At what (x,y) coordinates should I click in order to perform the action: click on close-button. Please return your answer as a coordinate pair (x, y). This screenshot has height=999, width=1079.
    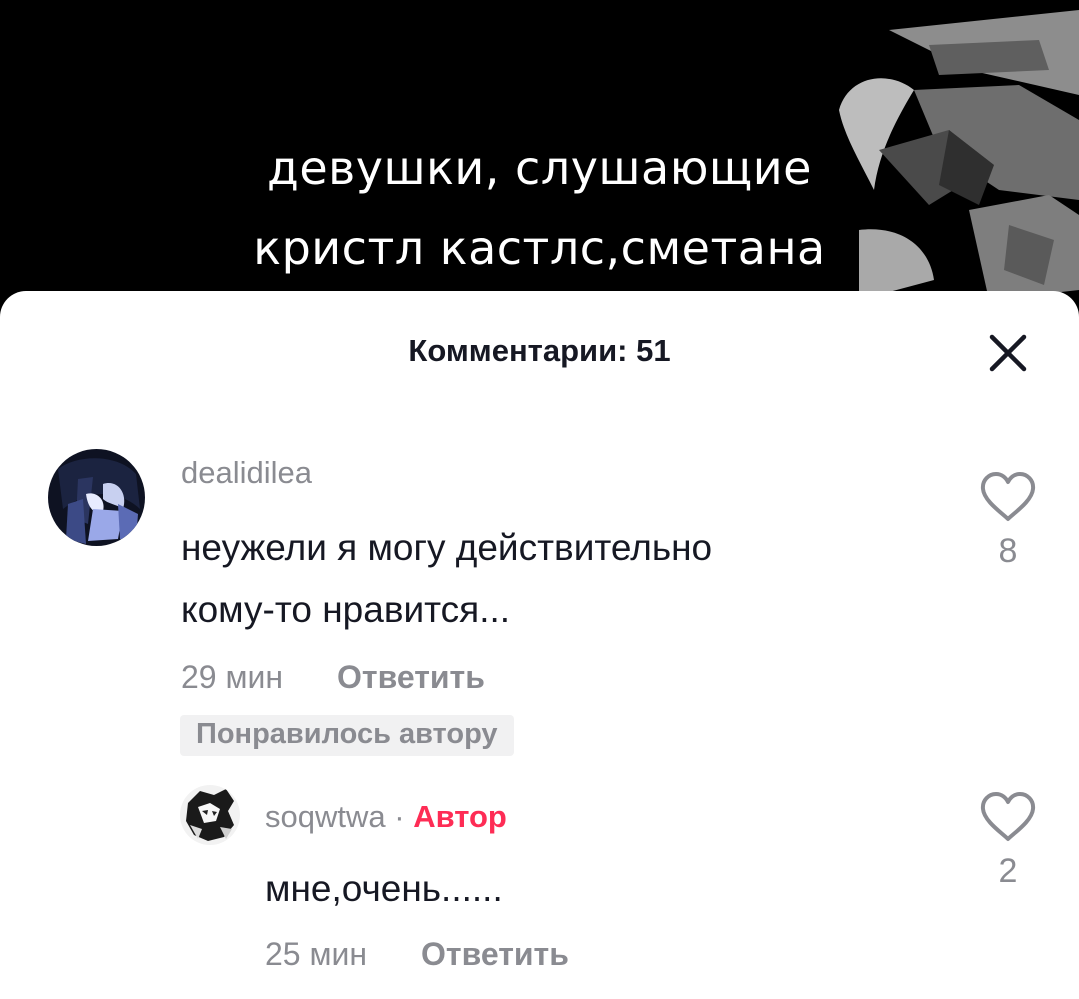
    Looking at the image, I should click on (1008, 353).